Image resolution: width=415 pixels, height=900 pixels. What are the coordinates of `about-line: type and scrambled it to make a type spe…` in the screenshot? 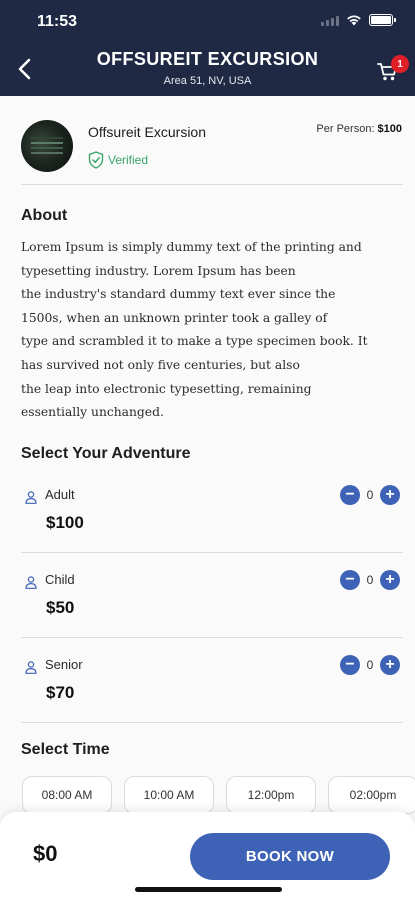 It's located at (194, 341).